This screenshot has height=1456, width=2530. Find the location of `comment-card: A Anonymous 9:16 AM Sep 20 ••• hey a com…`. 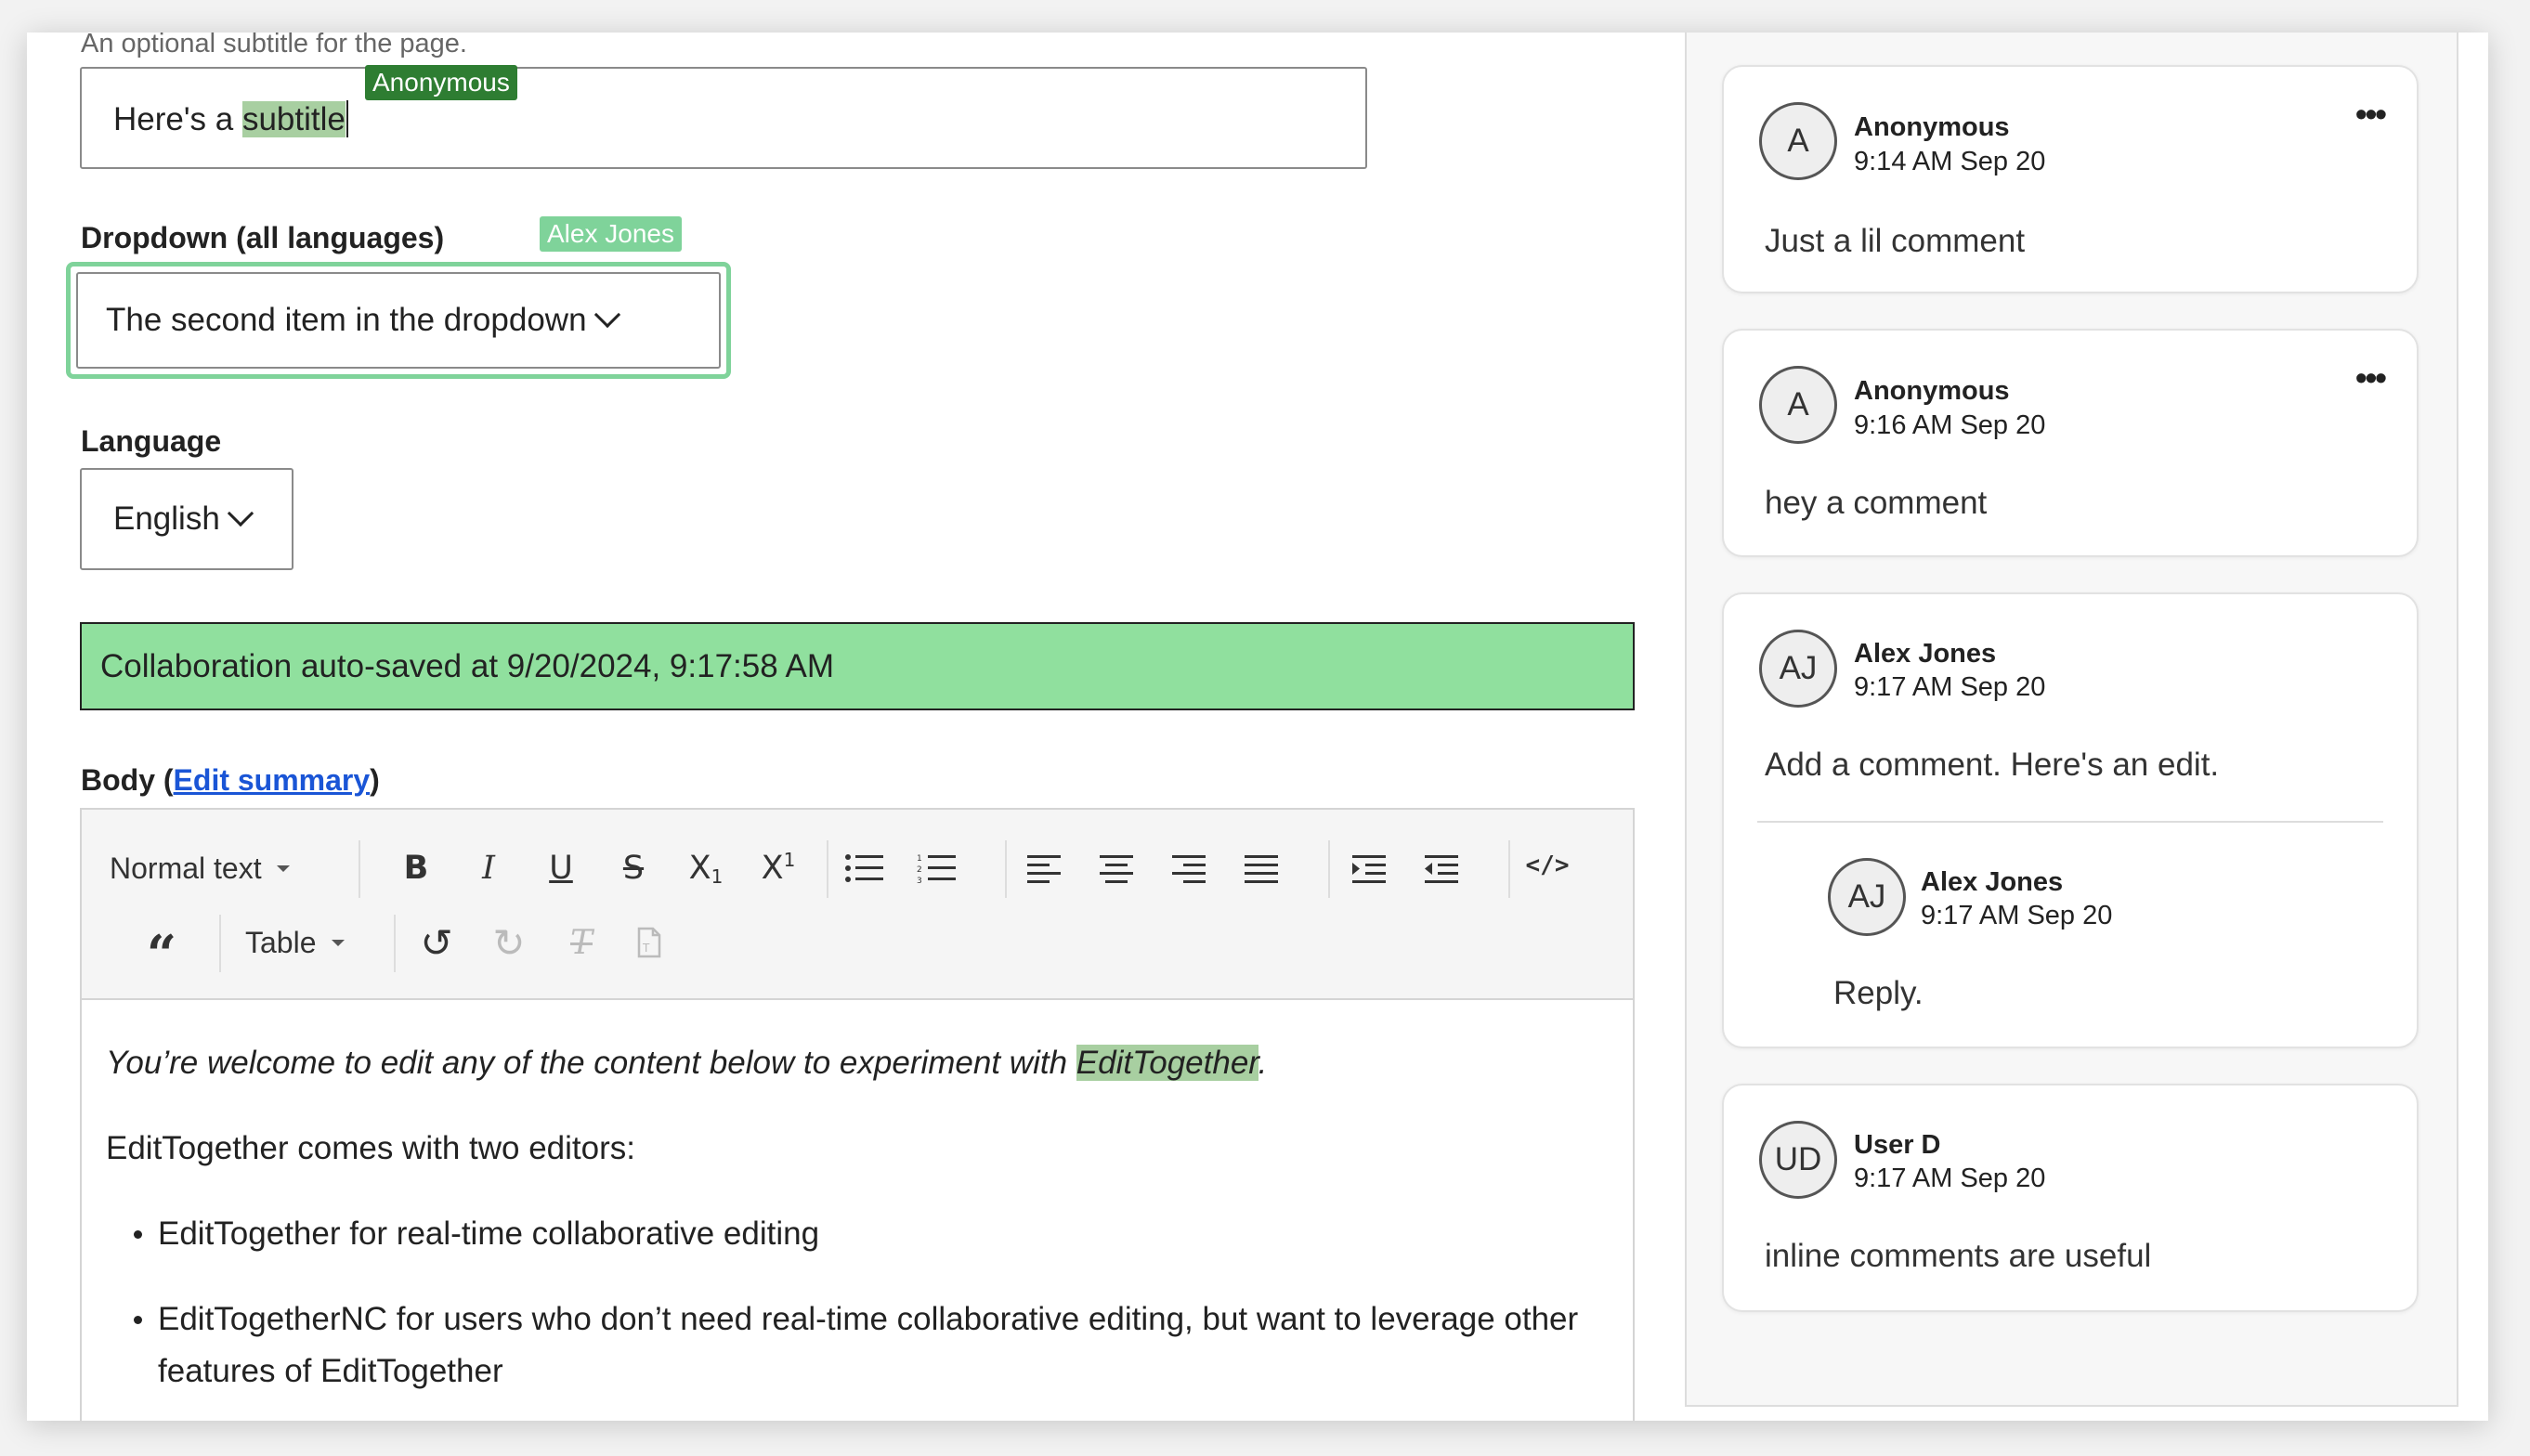

comment-card: A Anonymous 9:16 AM Sep 20 ••• hey a com… is located at coordinates (2070, 443).